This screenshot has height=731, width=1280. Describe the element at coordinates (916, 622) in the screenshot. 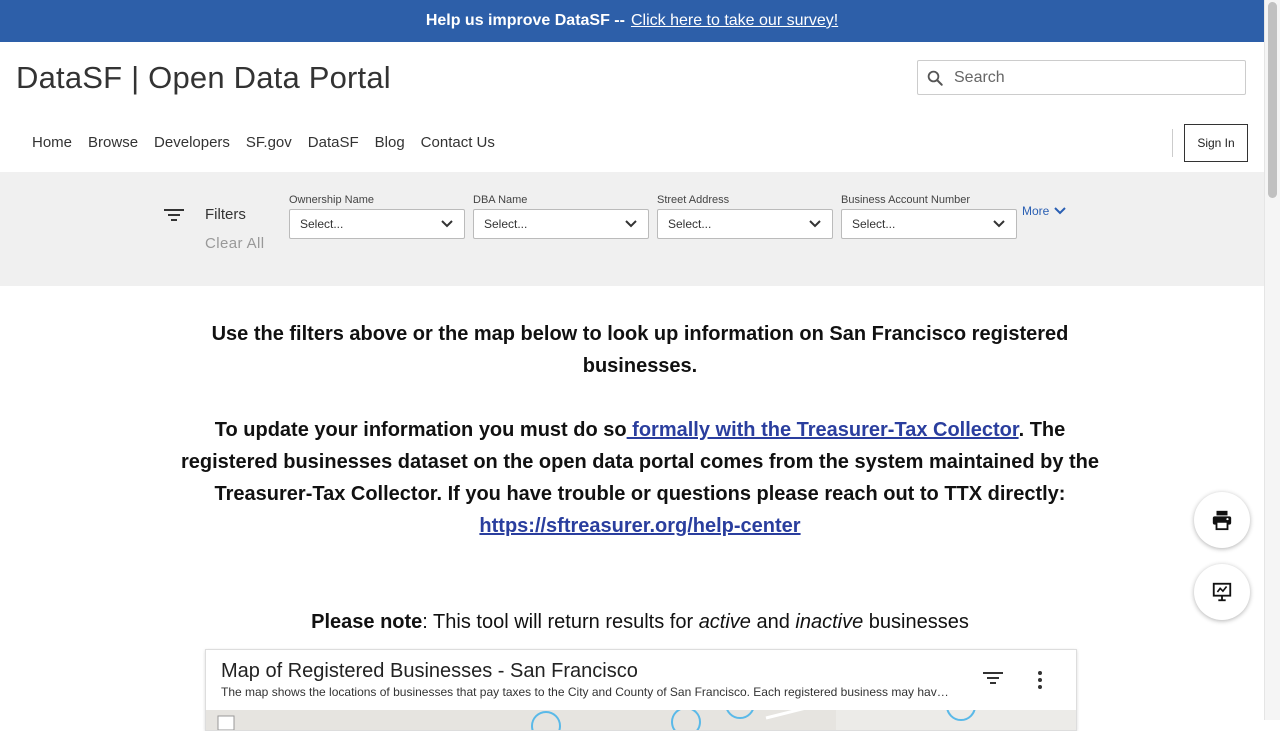

I see `note-end: businesses` at that location.